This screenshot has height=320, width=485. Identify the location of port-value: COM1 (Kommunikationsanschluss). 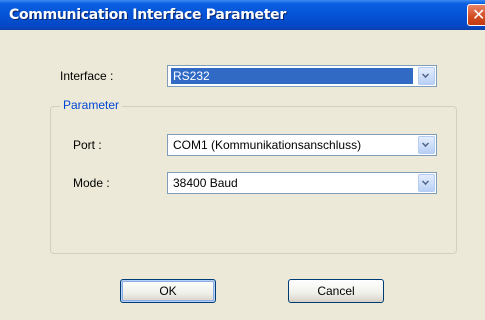
(267, 145).